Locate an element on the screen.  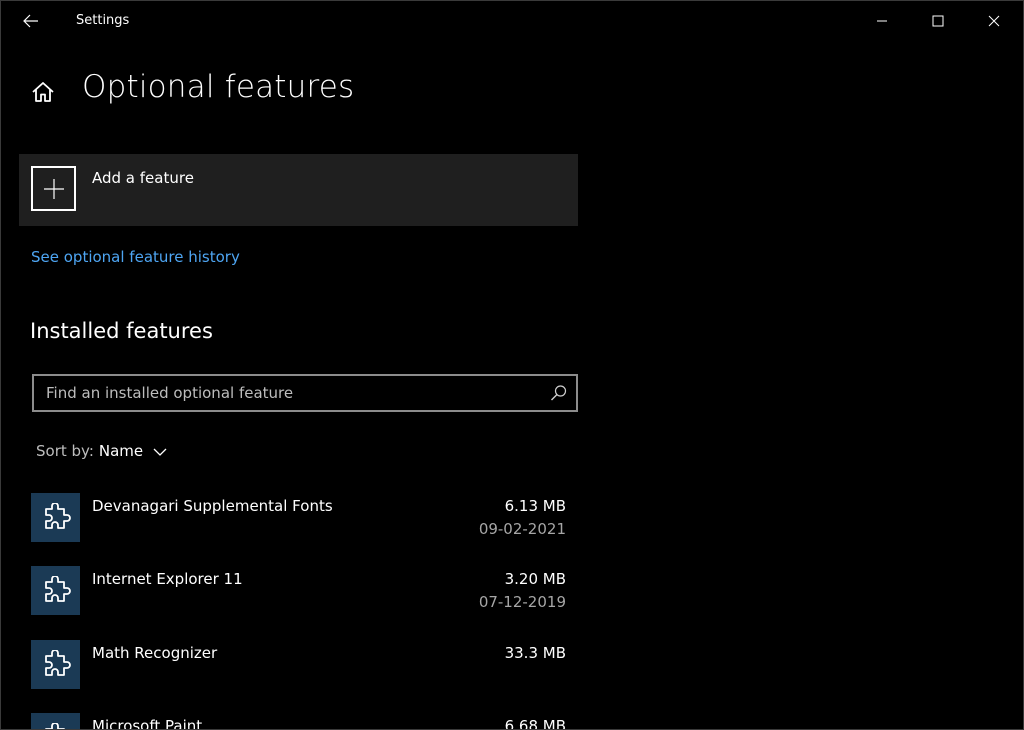
add-feature-label: Add a feature is located at coordinates (143, 178).